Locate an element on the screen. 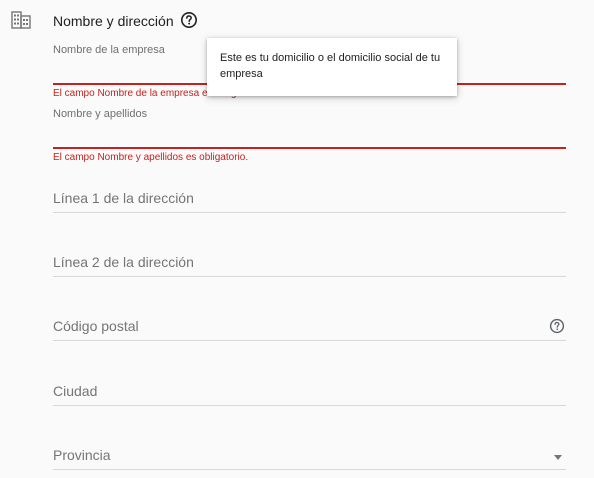 The width and height of the screenshot is (594, 478). section-title: Nombre y dirección is located at coordinates (113, 21).